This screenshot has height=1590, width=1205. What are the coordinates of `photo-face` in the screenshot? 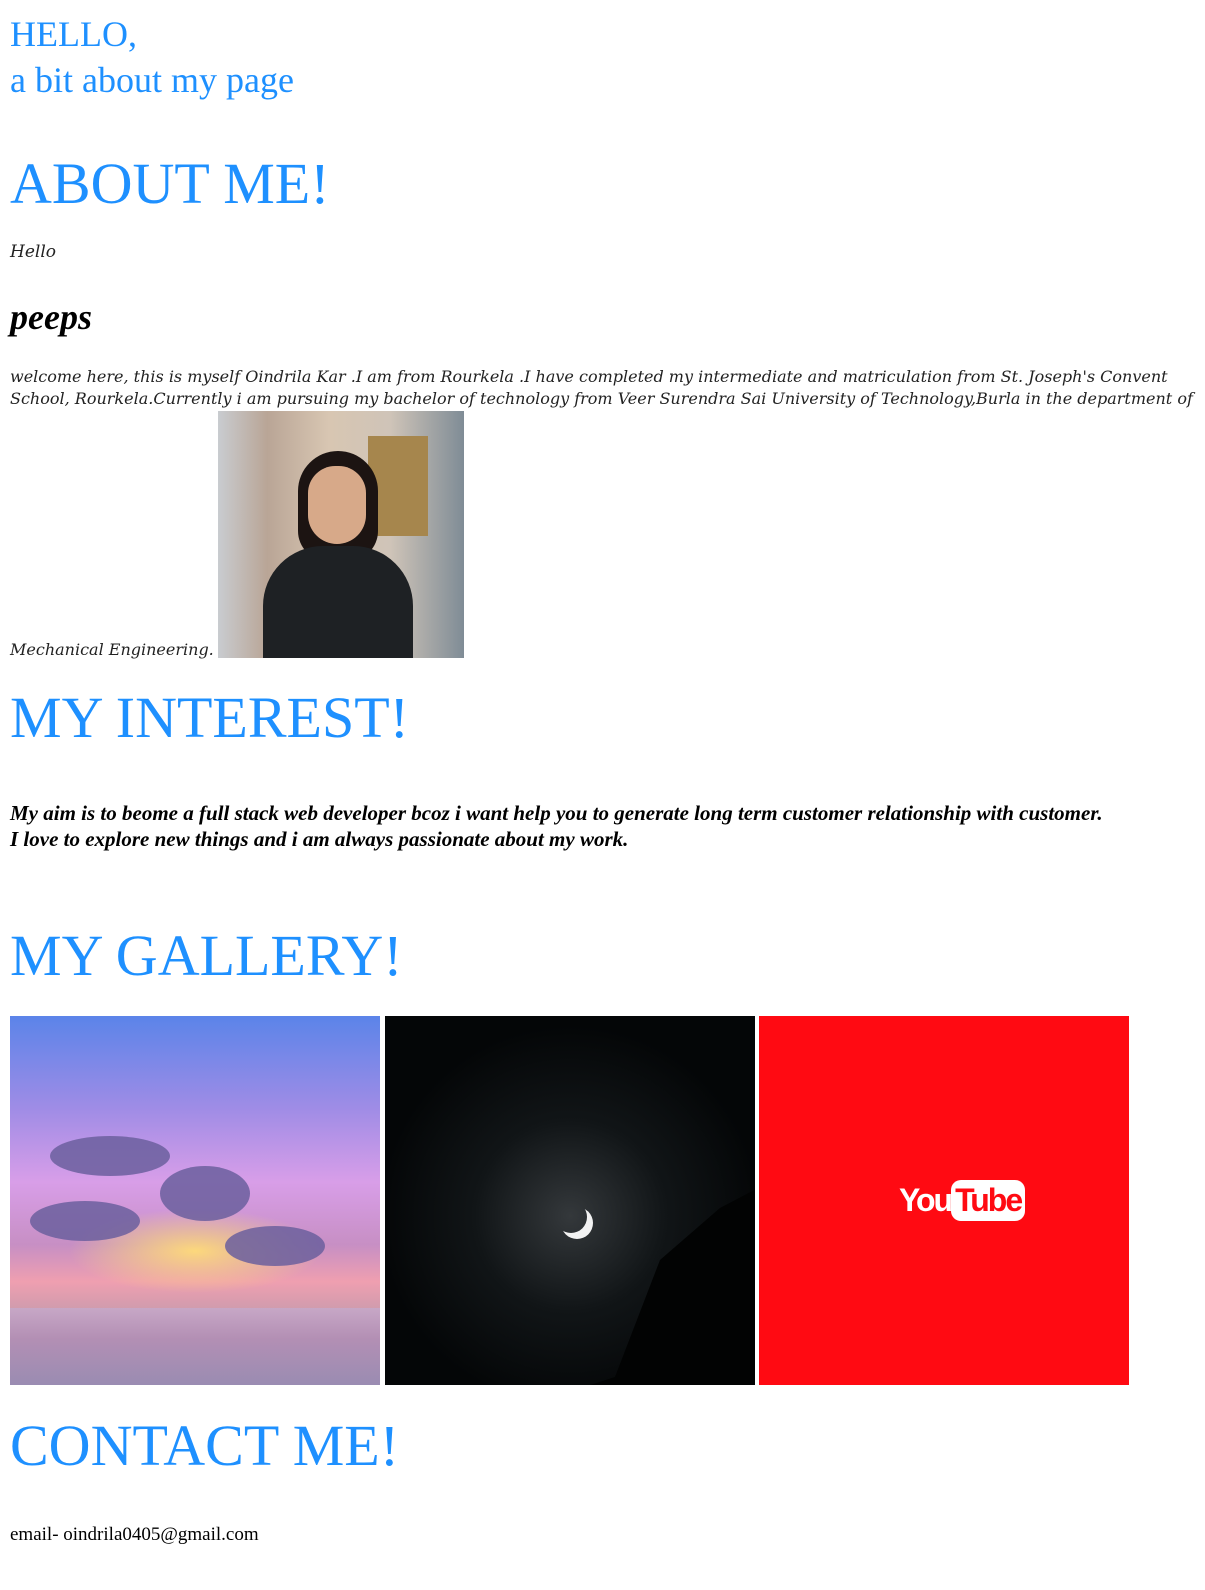 It's located at (337, 505).